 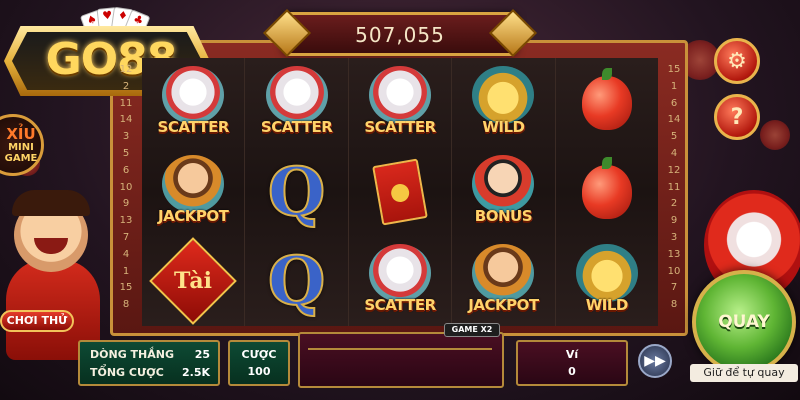 I want to click on reel-column: SCATTER JACKPOT Tài, so click(x=194, y=192).